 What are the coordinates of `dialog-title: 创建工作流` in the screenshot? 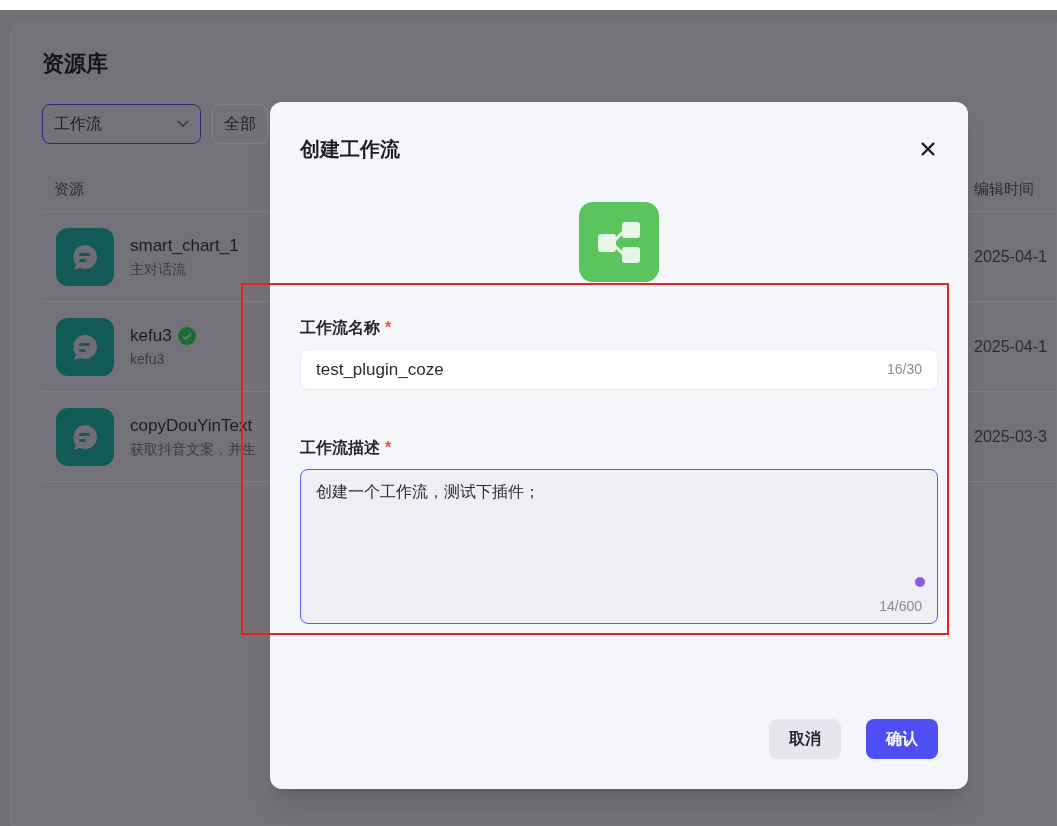 It's located at (350, 149).